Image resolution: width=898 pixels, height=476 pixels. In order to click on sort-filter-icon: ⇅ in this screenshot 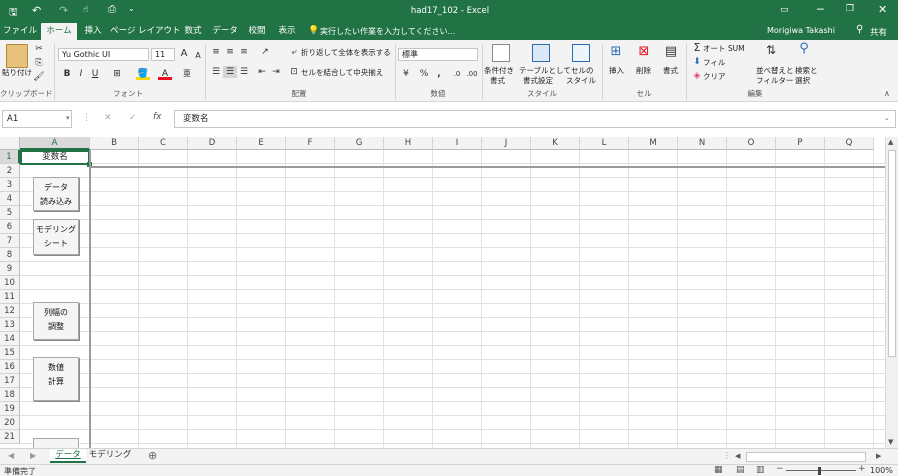, I will do `click(771, 50)`.